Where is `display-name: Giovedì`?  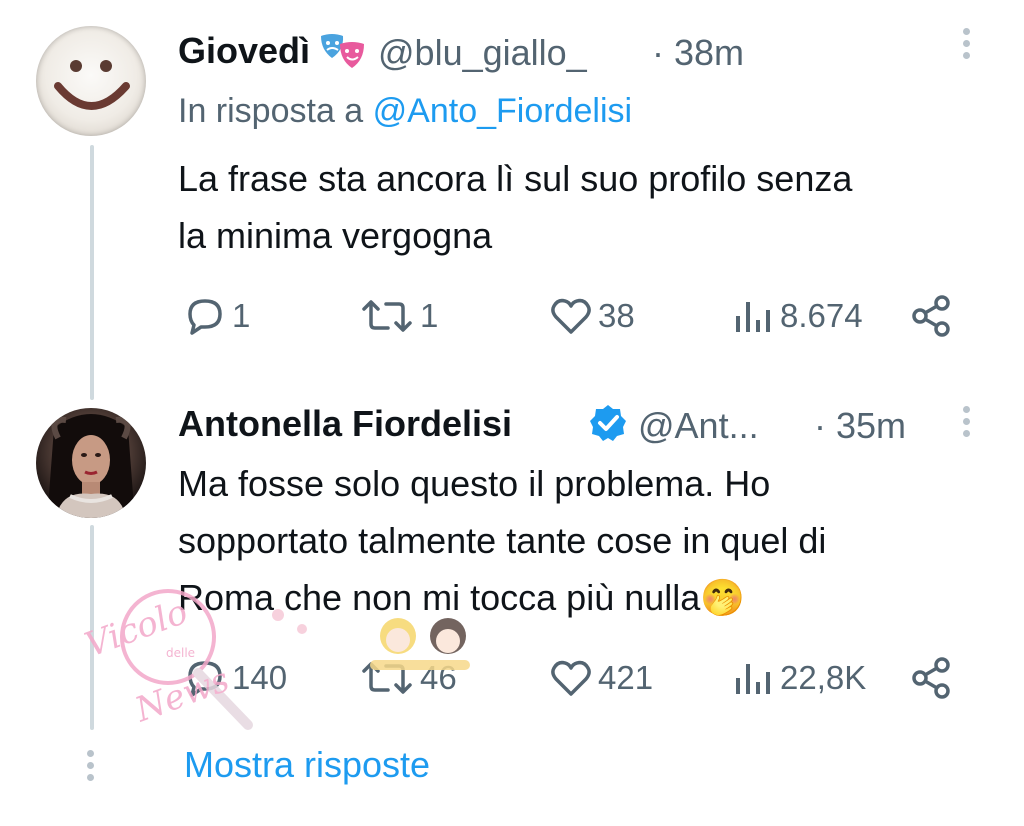 display-name: Giovedì is located at coordinates (244, 51).